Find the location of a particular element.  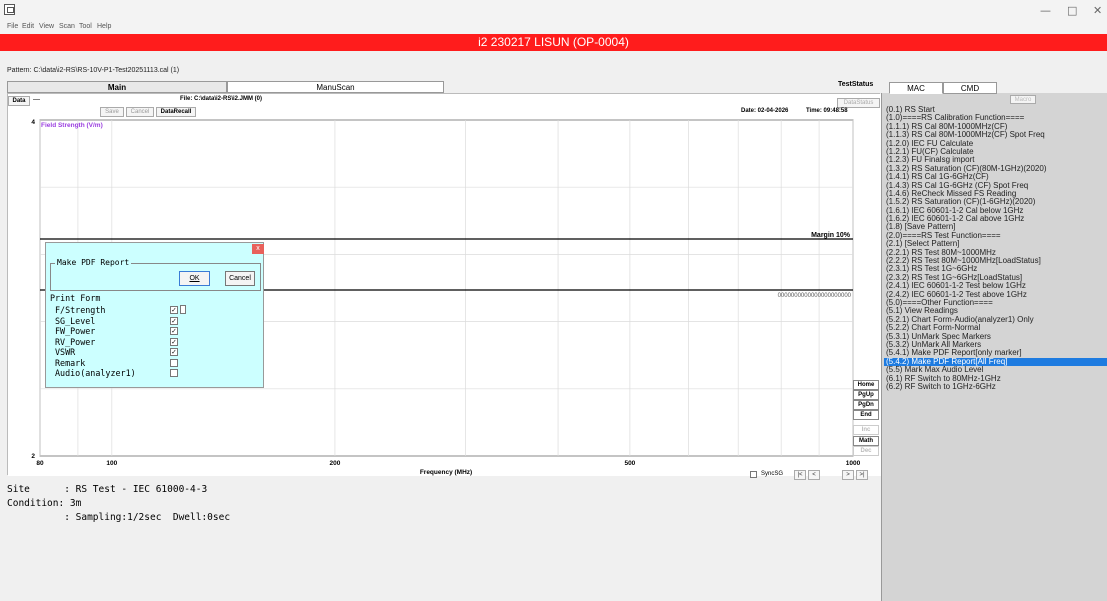

info-condition: Condition: 3m is located at coordinates (44, 503).